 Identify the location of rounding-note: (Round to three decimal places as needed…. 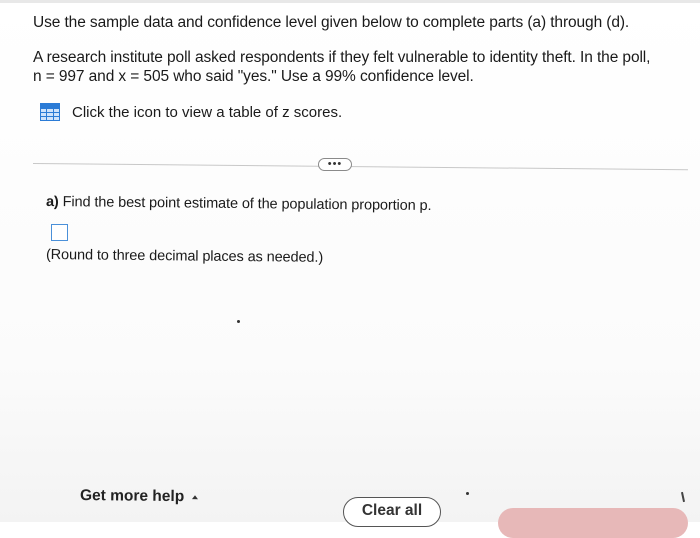
(184, 256).